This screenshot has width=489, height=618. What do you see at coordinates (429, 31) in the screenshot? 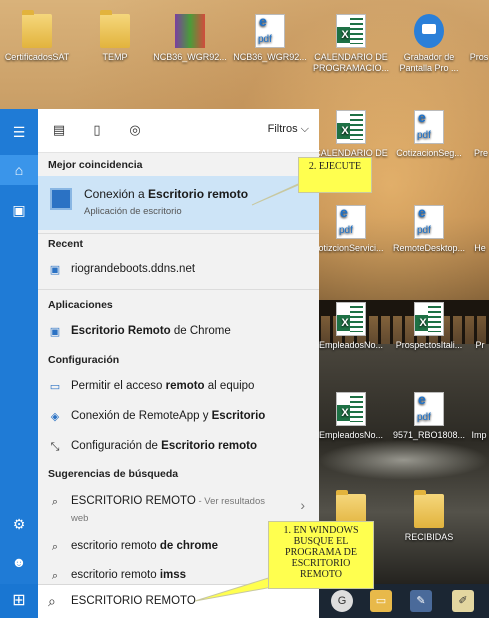
I see `camera-icon` at bounding box center [429, 31].